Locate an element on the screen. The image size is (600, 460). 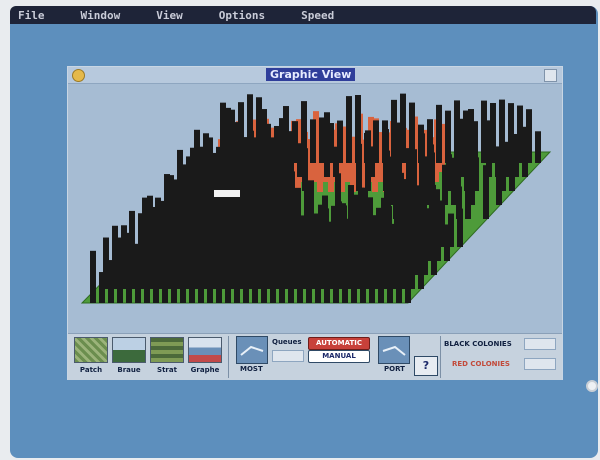
monitor-knob-icon is located at coordinates (592, 386).